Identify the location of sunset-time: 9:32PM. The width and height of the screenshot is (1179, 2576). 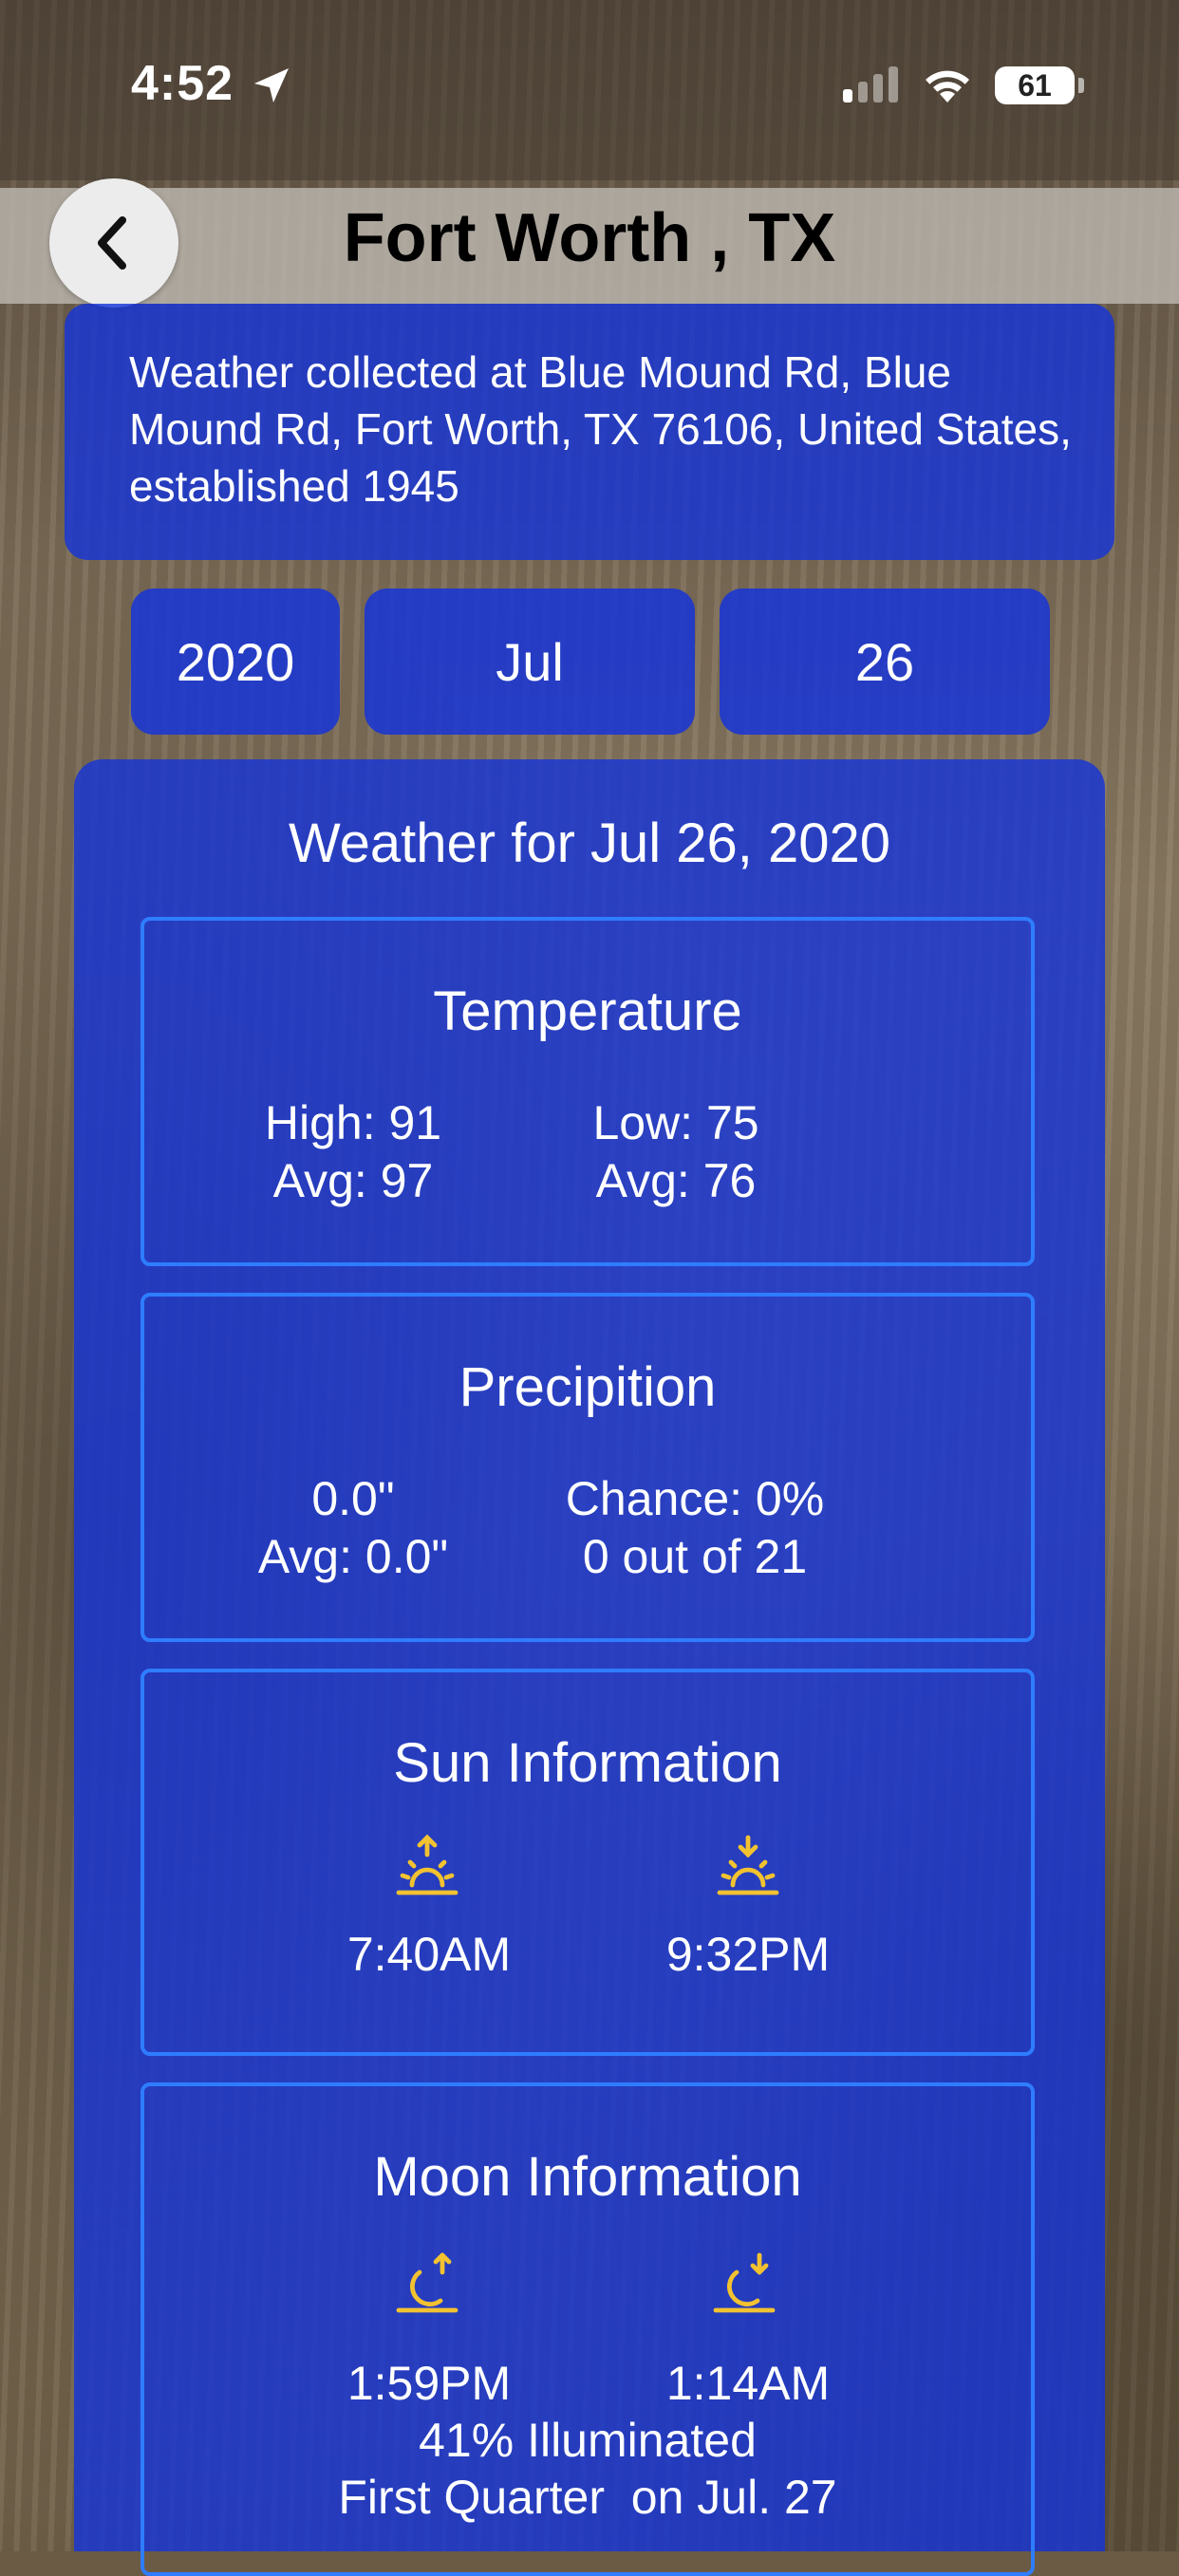
(748, 1955).